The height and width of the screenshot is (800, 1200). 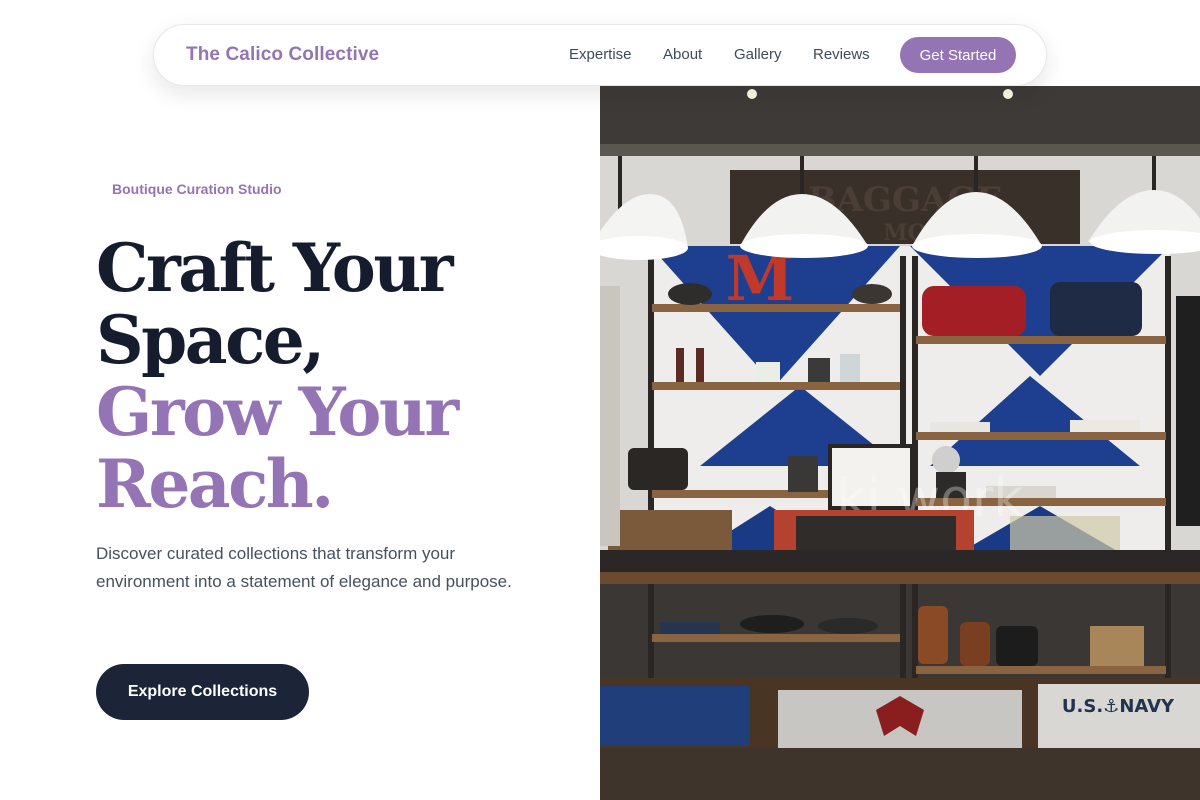 I want to click on hero-headline: Craft Your Space, Grow Your Reach., so click(x=336, y=376).